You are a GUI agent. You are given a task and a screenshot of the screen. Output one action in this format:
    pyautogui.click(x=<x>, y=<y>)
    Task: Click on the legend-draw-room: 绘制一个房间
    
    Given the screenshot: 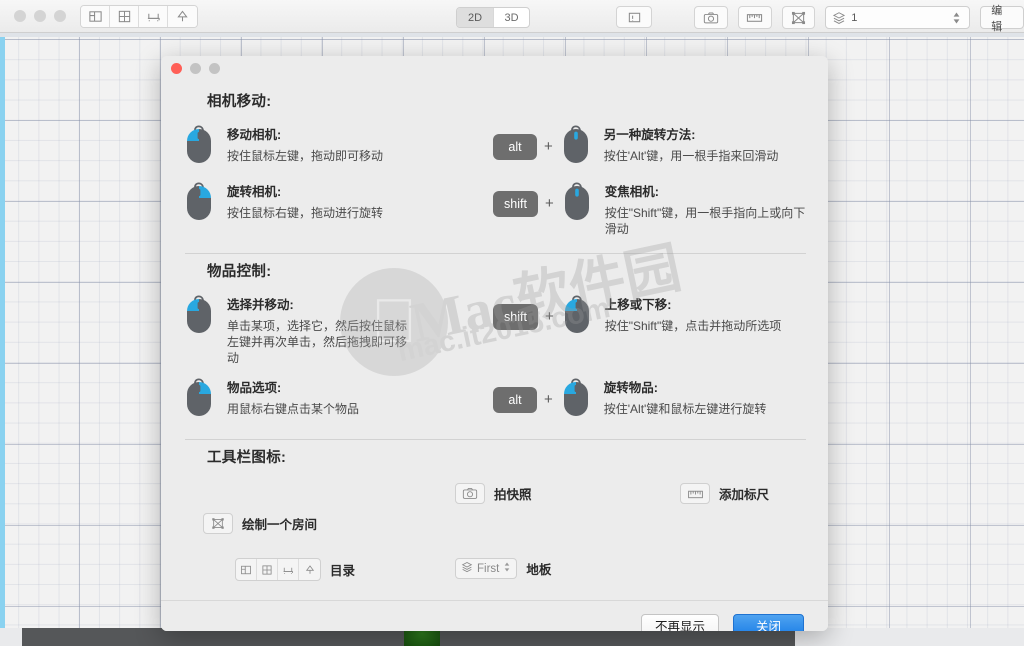 What is the action you would take?
    pyautogui.click(x=260, y=523)
    